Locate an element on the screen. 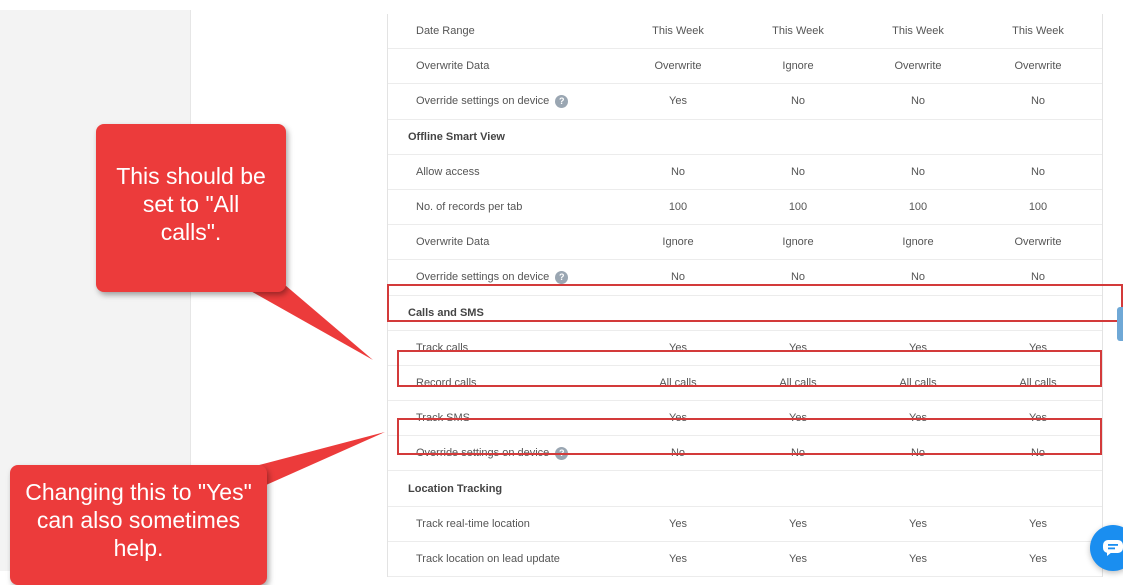 This screenshot has width=1123, height=585. scrollbar-thumb is located at coordinates (1120, 324).